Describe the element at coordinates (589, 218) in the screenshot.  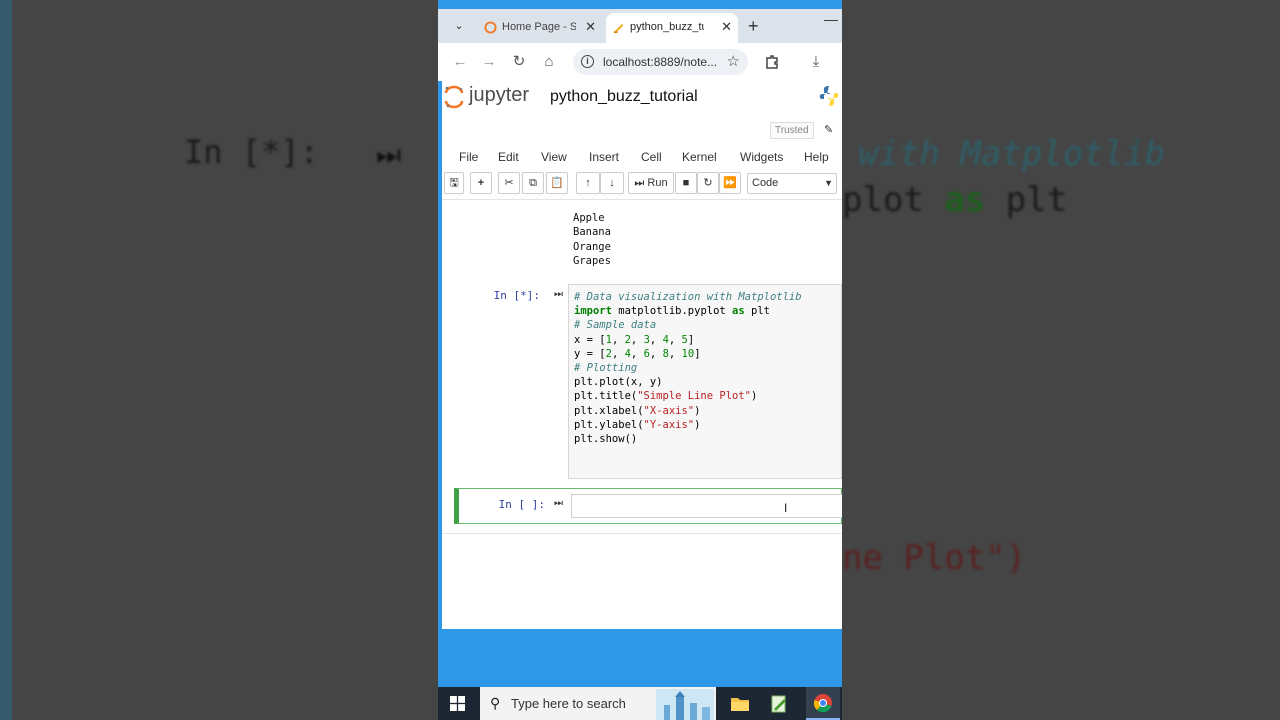
I see `output-line: Apple` at that location.